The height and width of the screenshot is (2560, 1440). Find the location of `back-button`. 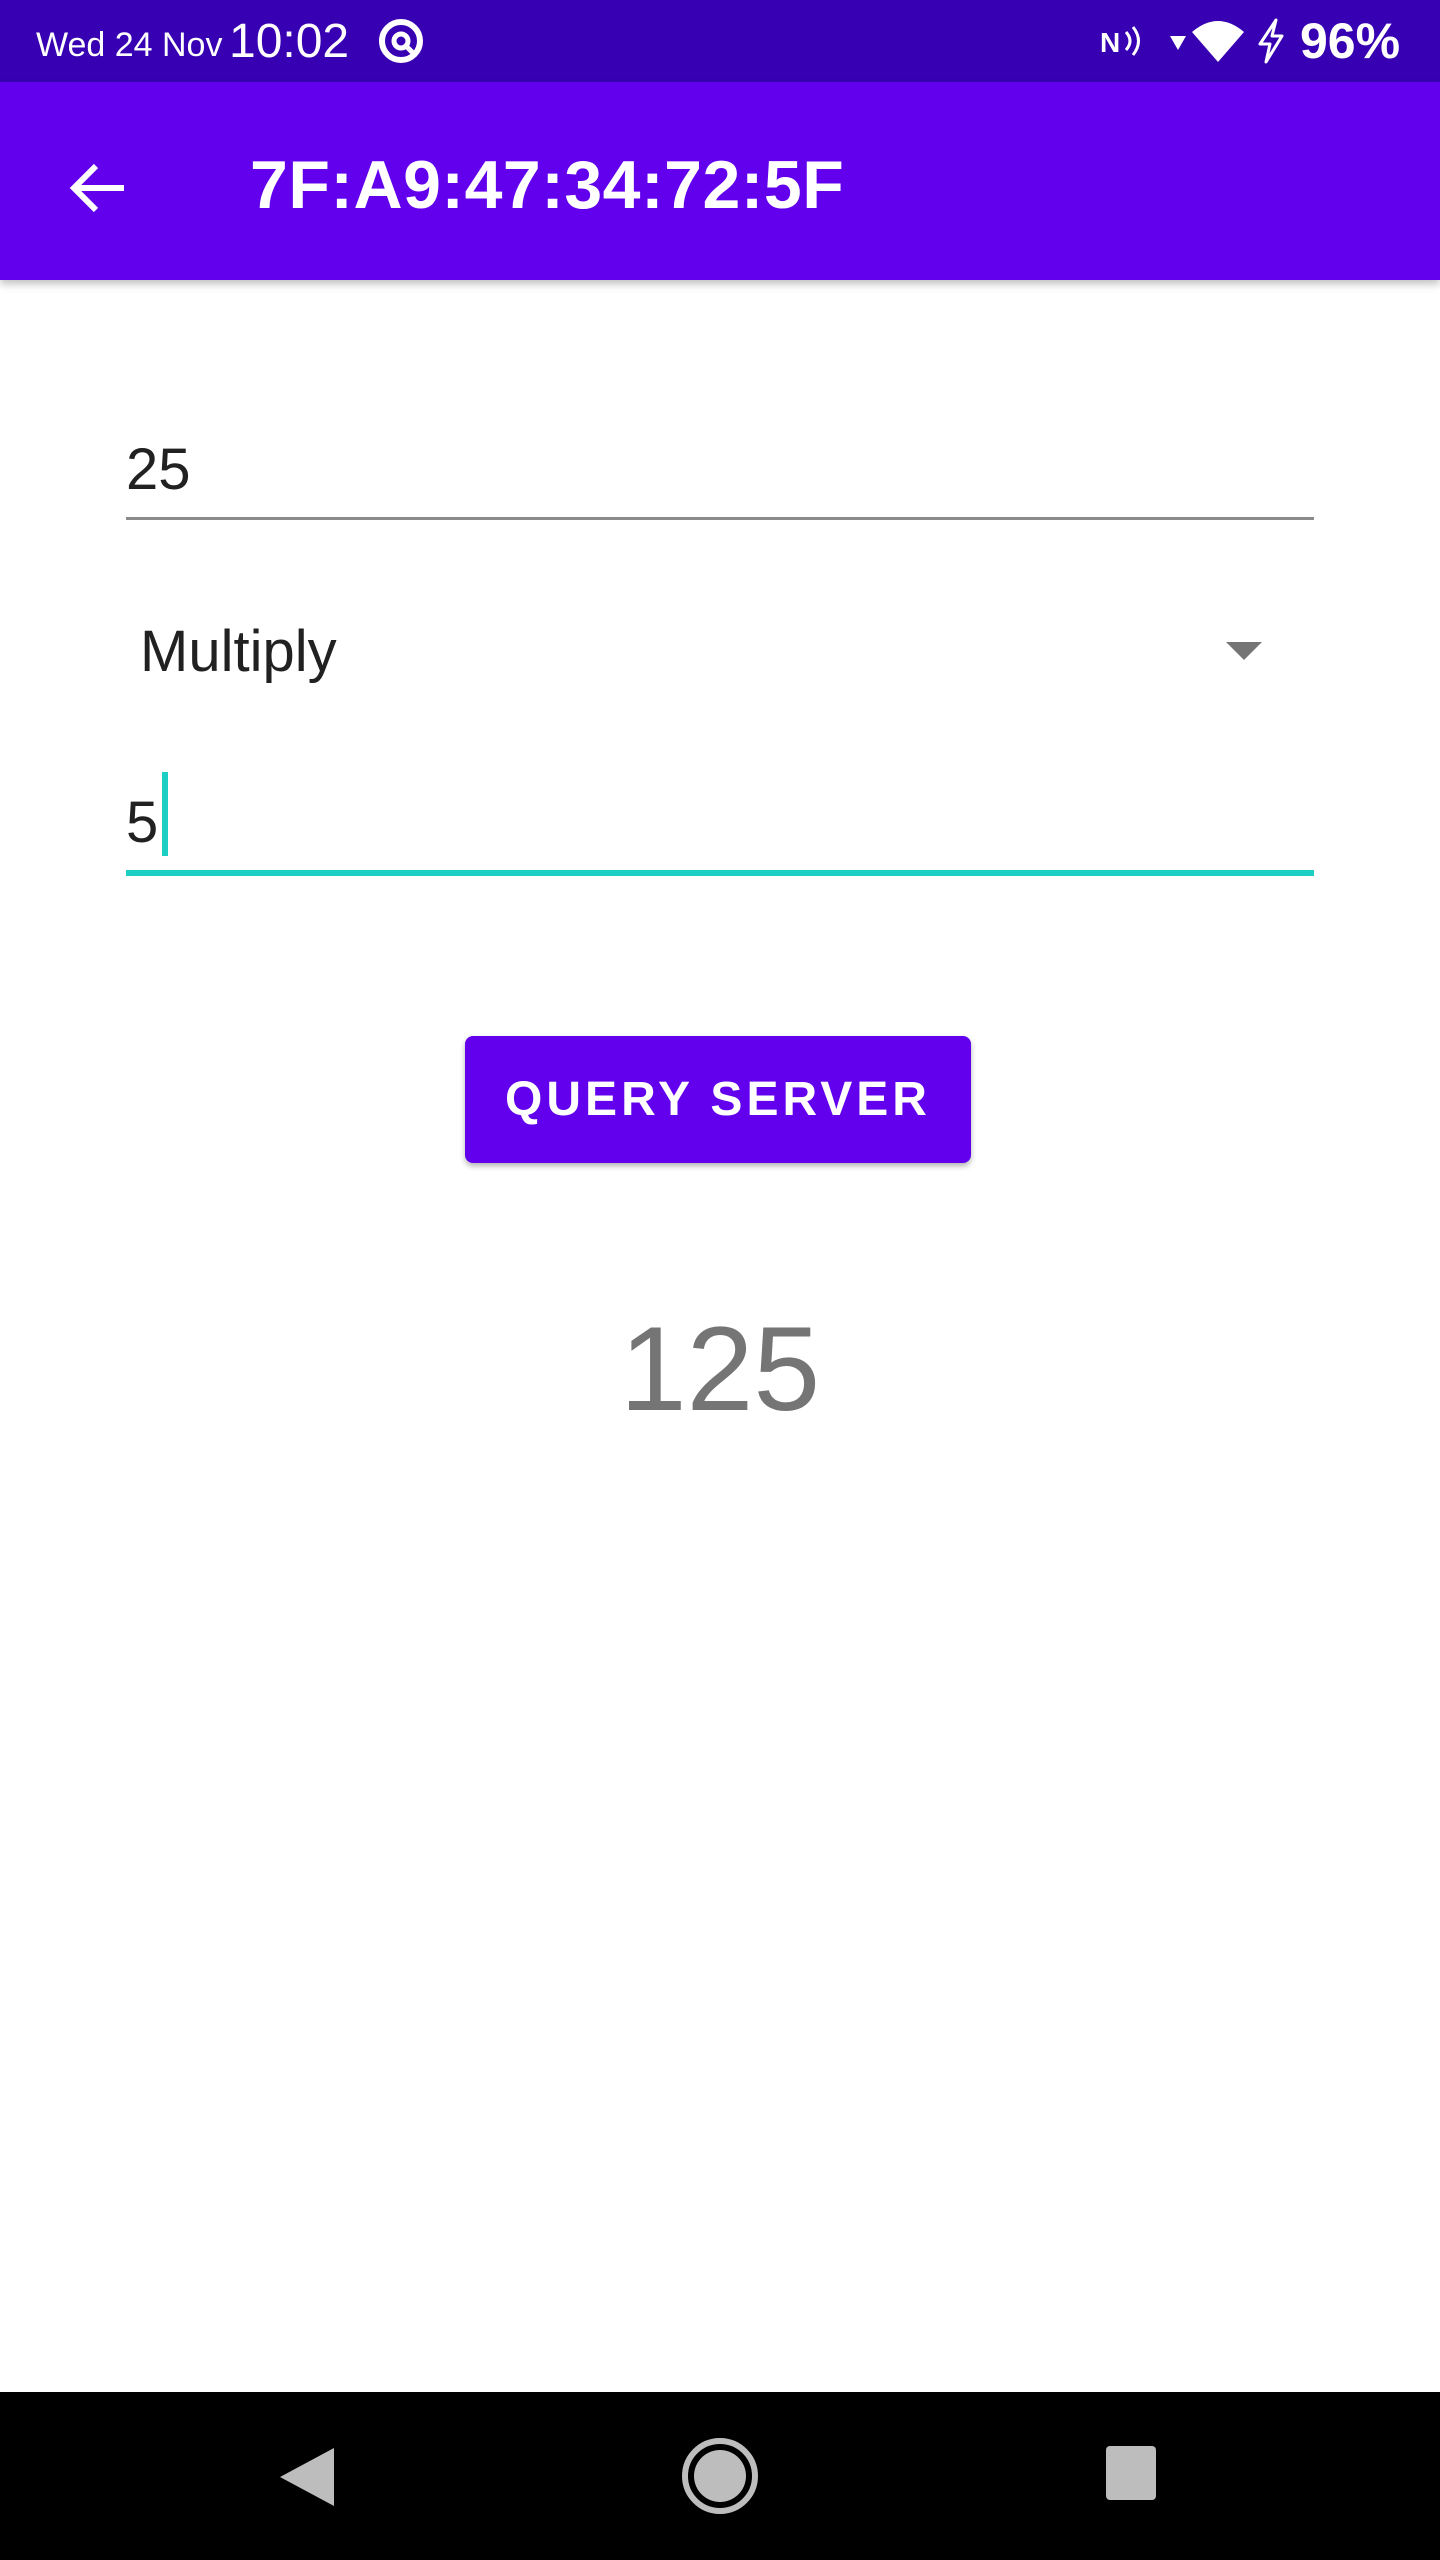

back-button is located at coordinates (98, 188).